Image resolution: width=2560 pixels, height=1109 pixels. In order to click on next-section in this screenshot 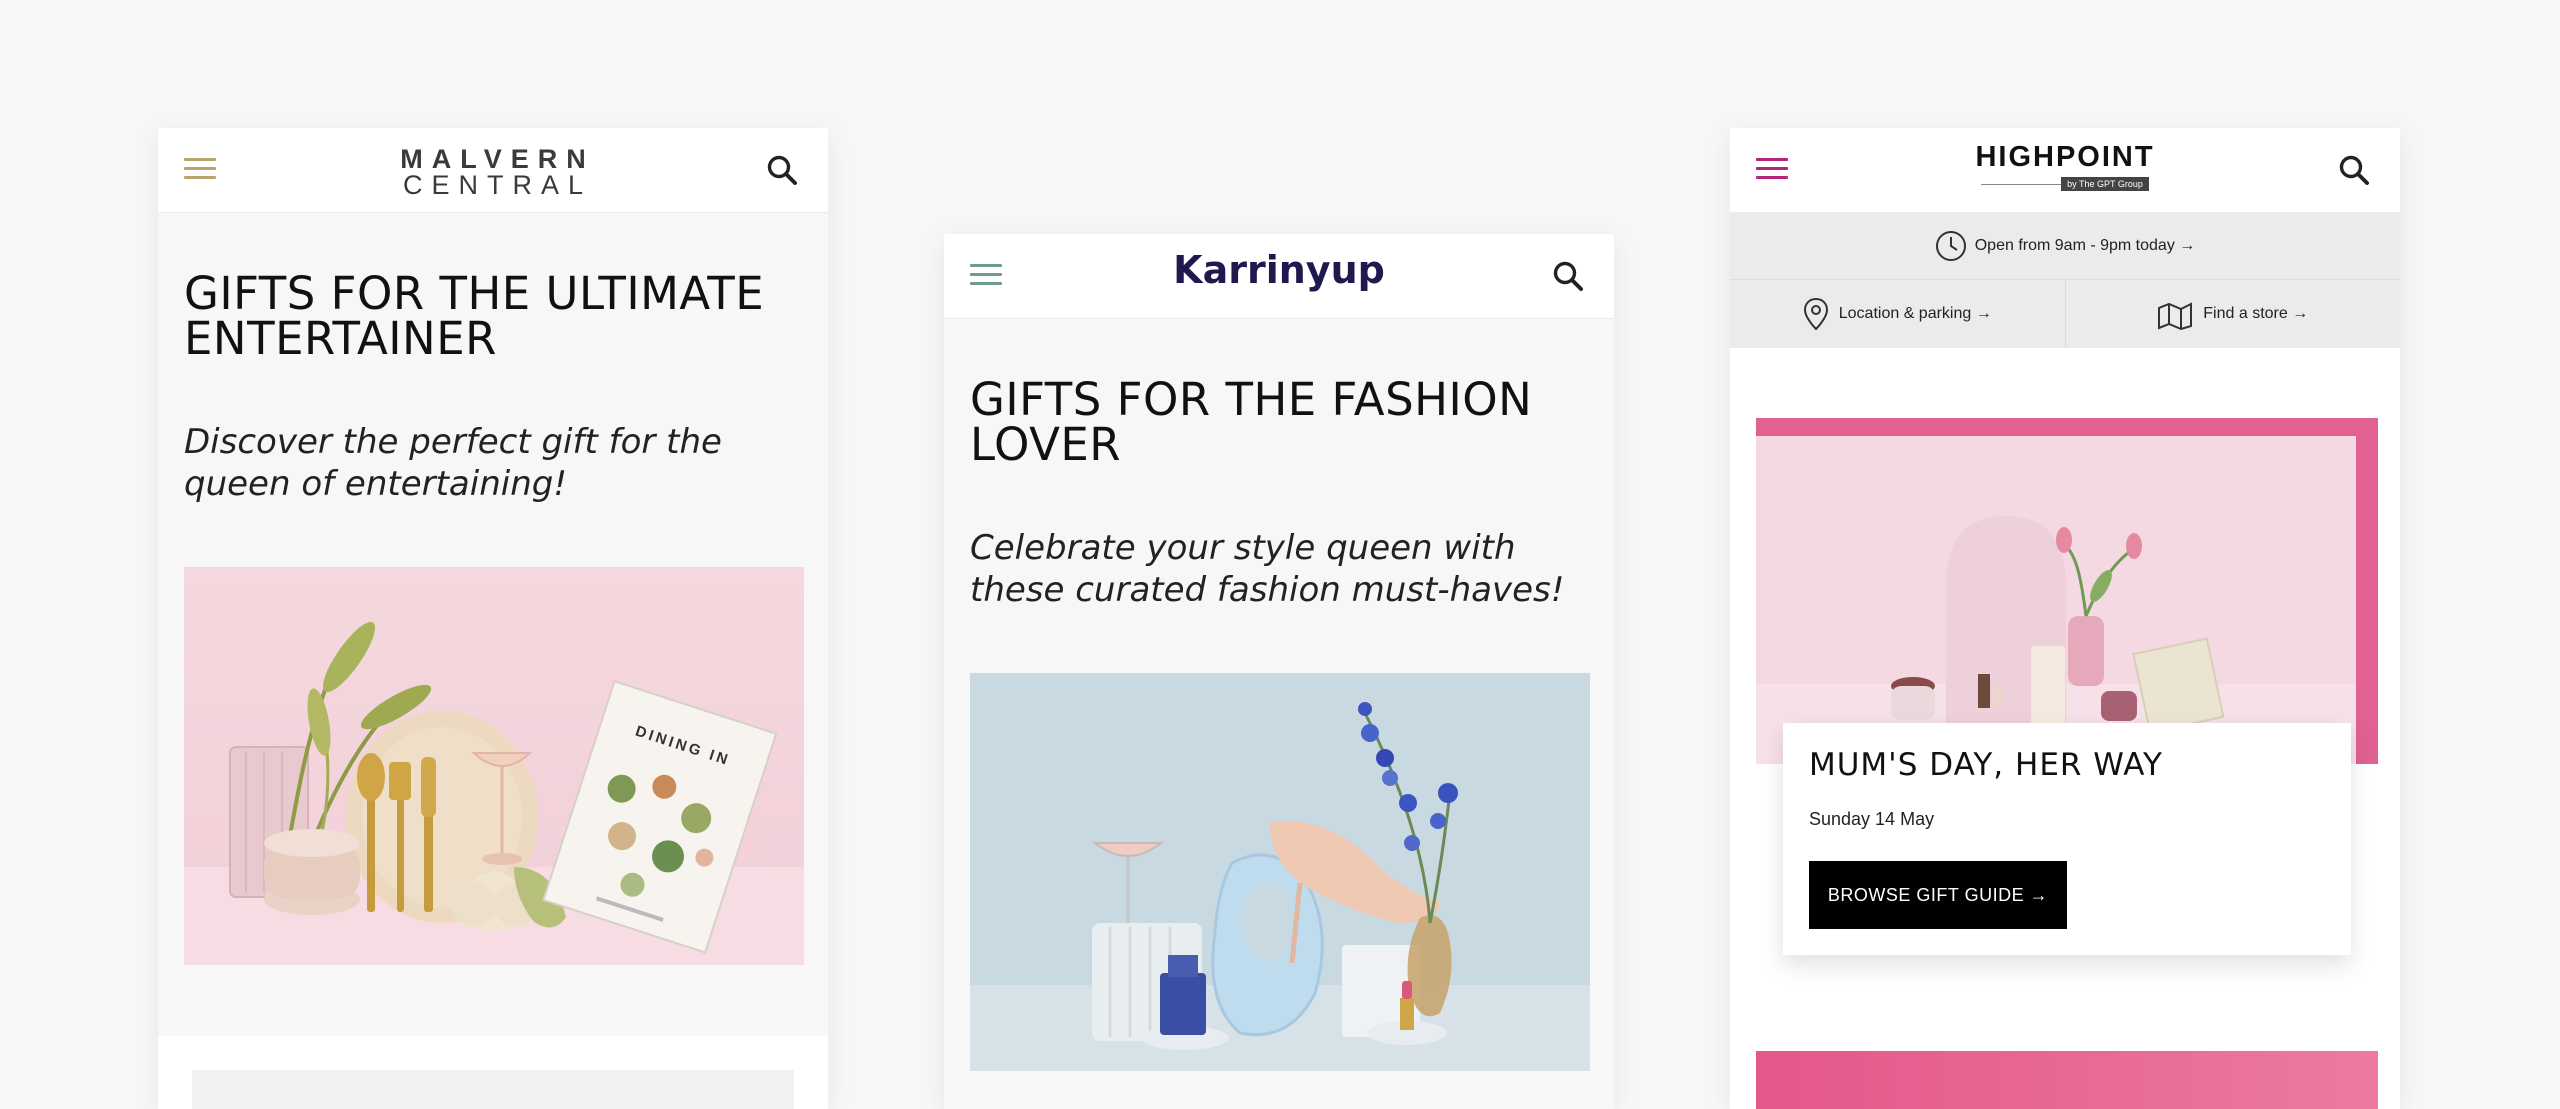, I will do `click(493, 1072)`.